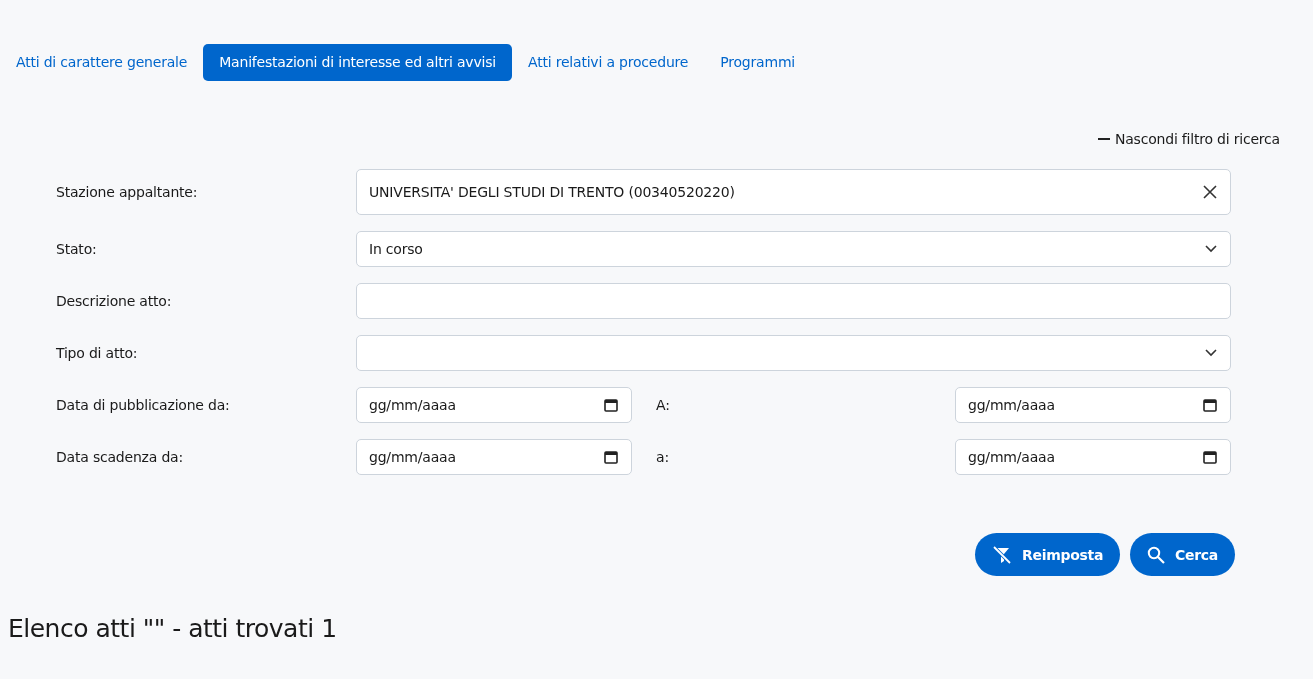 This screenshot has width=1313, height=679. Describe the element at coordinates (97, 353) in the screenshot. I see `field-label: Tipo di atto:` at that location.